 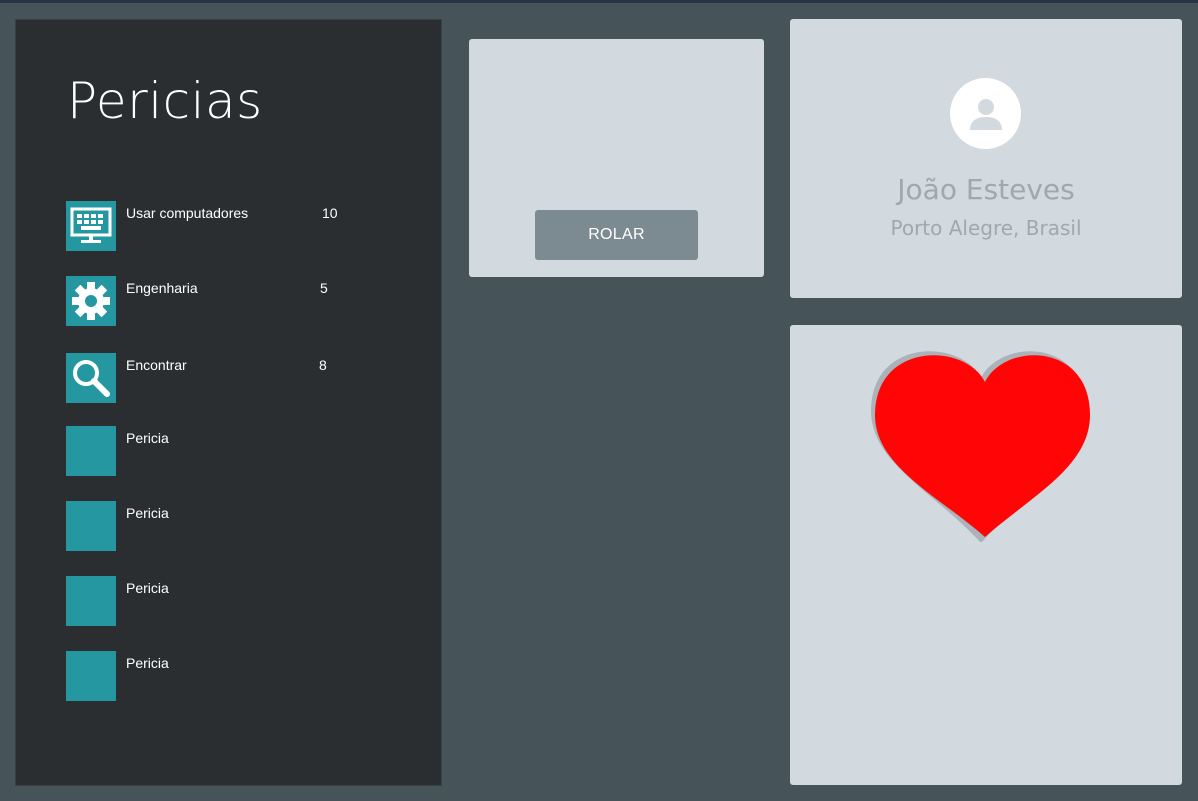 What do you see at coordinates (986, 189) in the screenshot?
I see `profile-name: João Esteves` at bounding box center [986, 189].